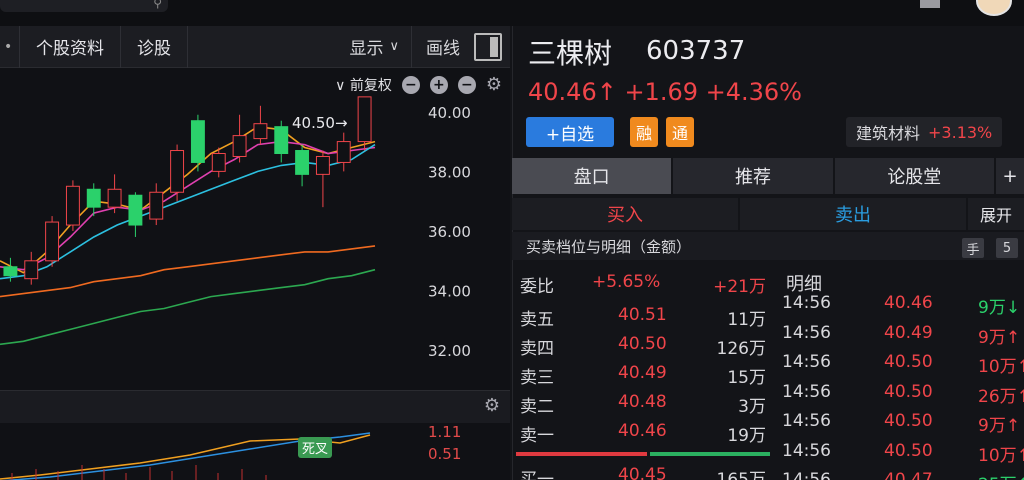 The width and height of the screenshot is (1024, 480). Describe the element at coordinates (680, 132) in the screenshot. I see `connect-tag: 通` at that location.